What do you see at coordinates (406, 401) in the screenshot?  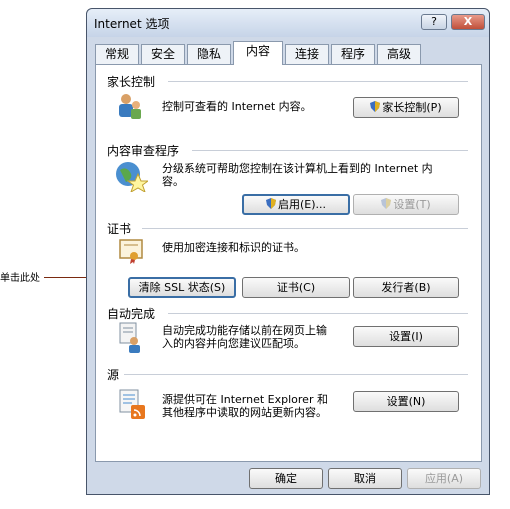 I see `feeds-settings-button: 设置(N)` at bounding box center [406, 401].